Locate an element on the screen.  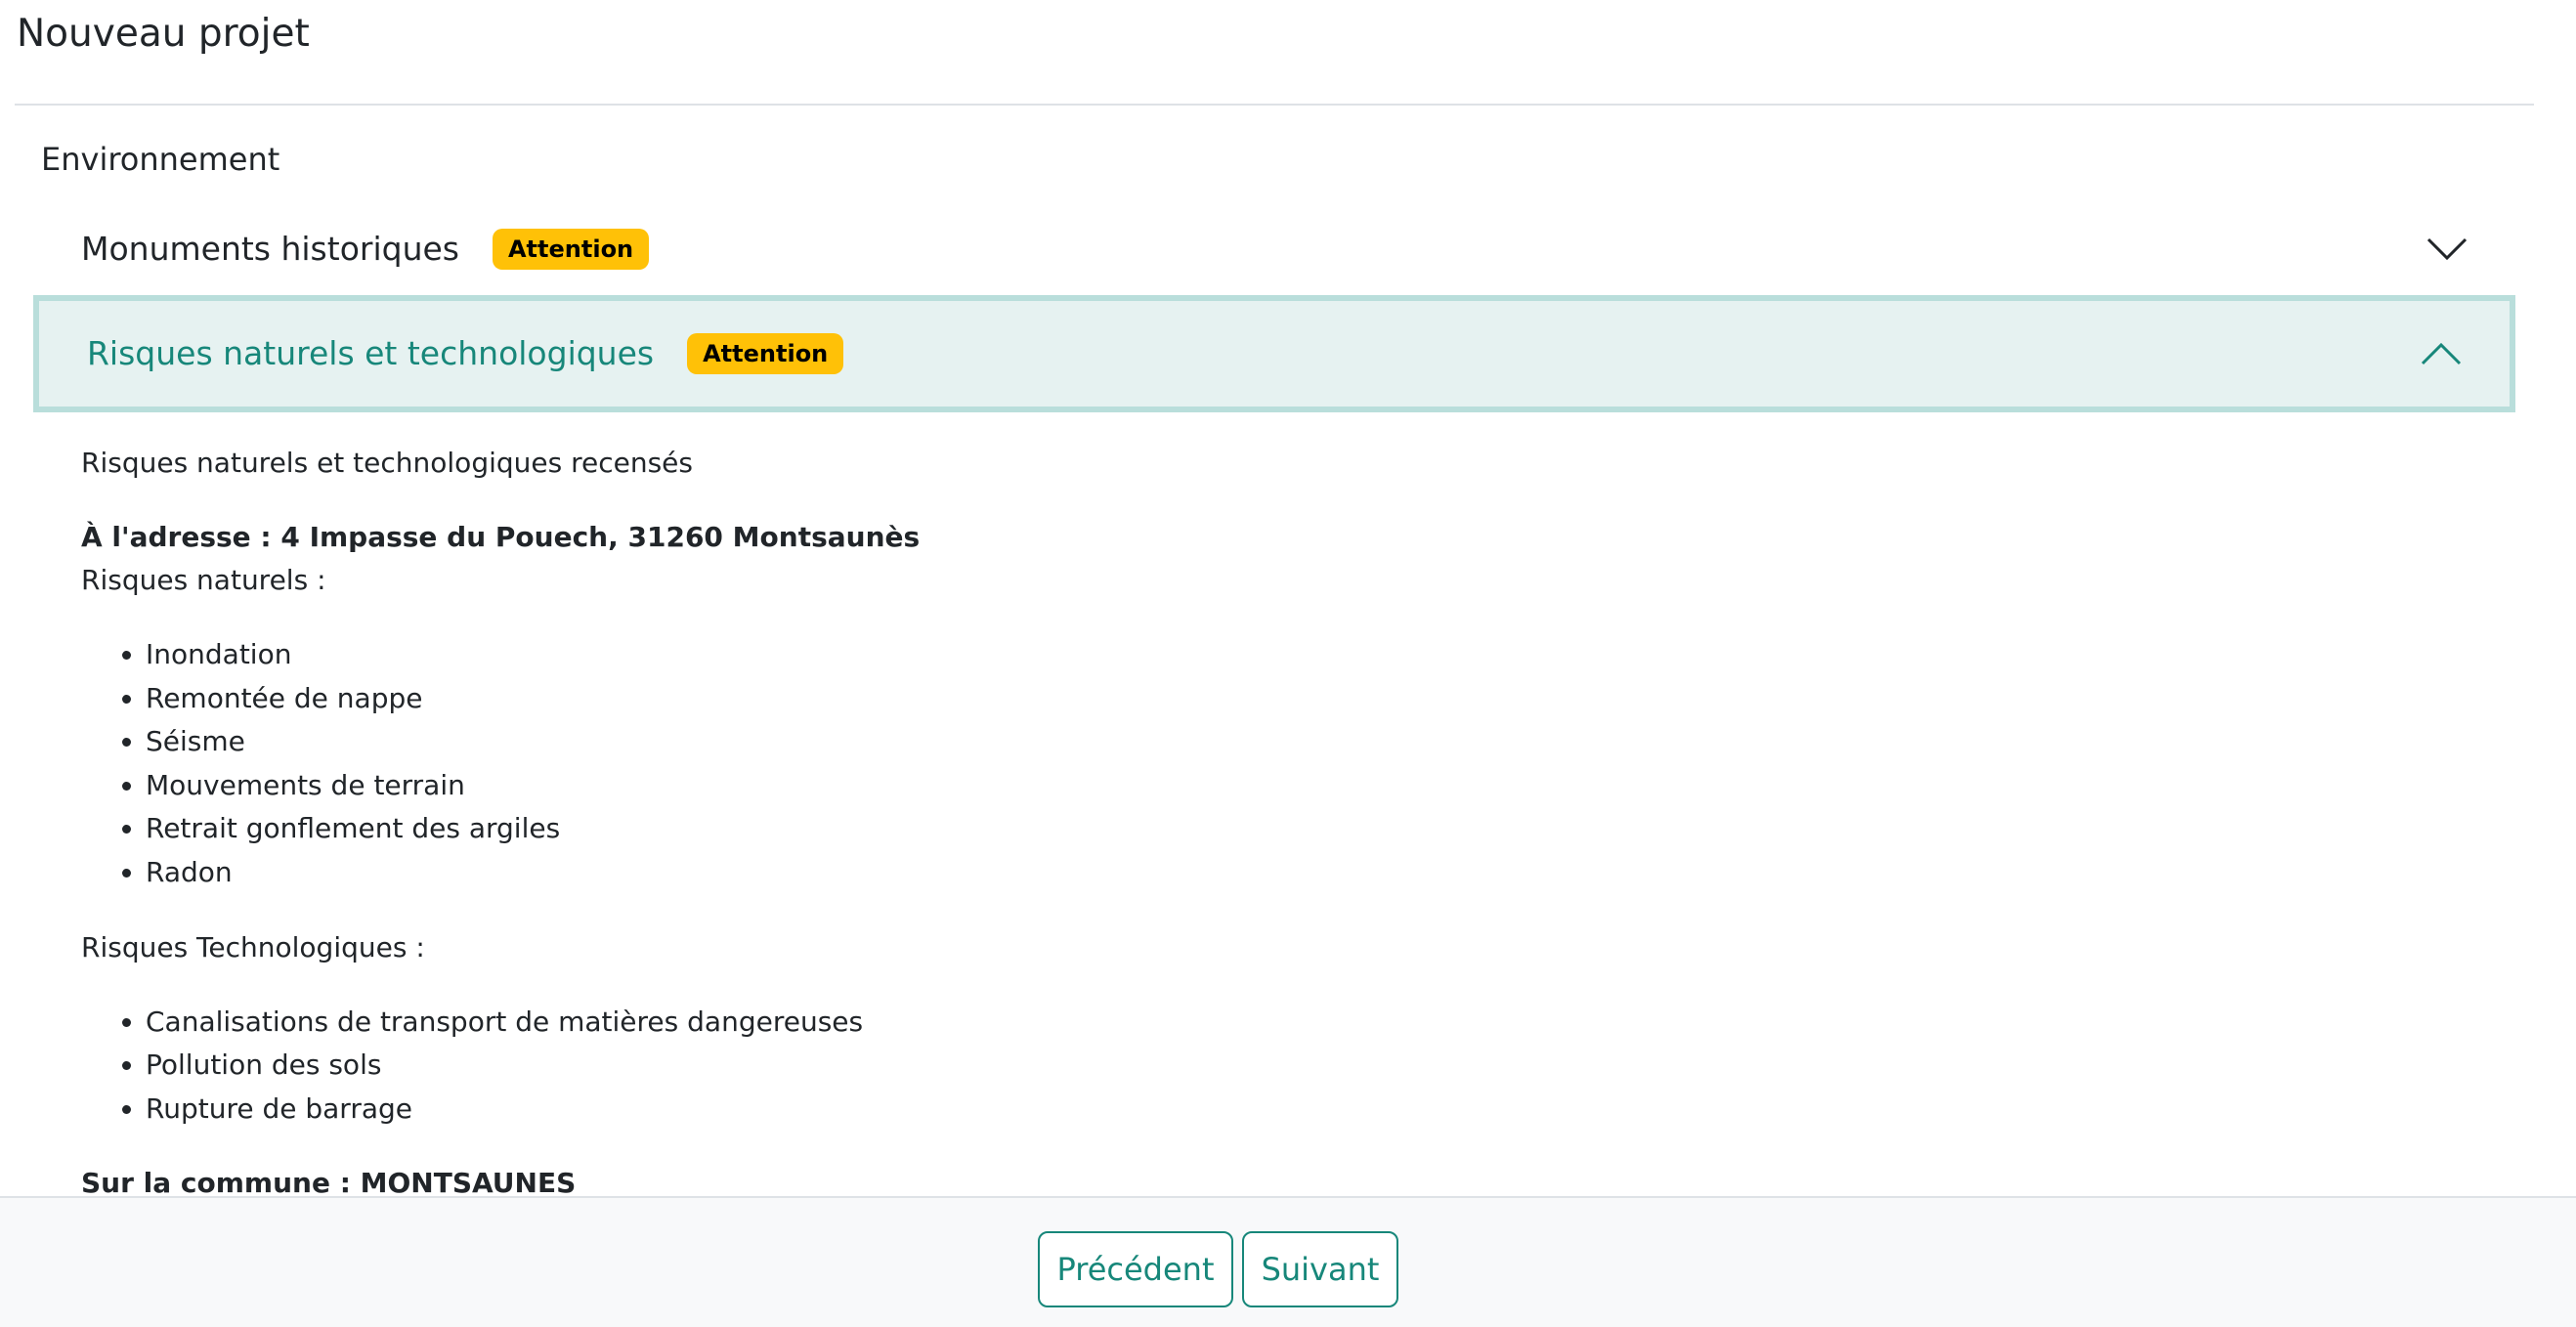
page-title: Nouveau projet is located at coordinates (164, 34).